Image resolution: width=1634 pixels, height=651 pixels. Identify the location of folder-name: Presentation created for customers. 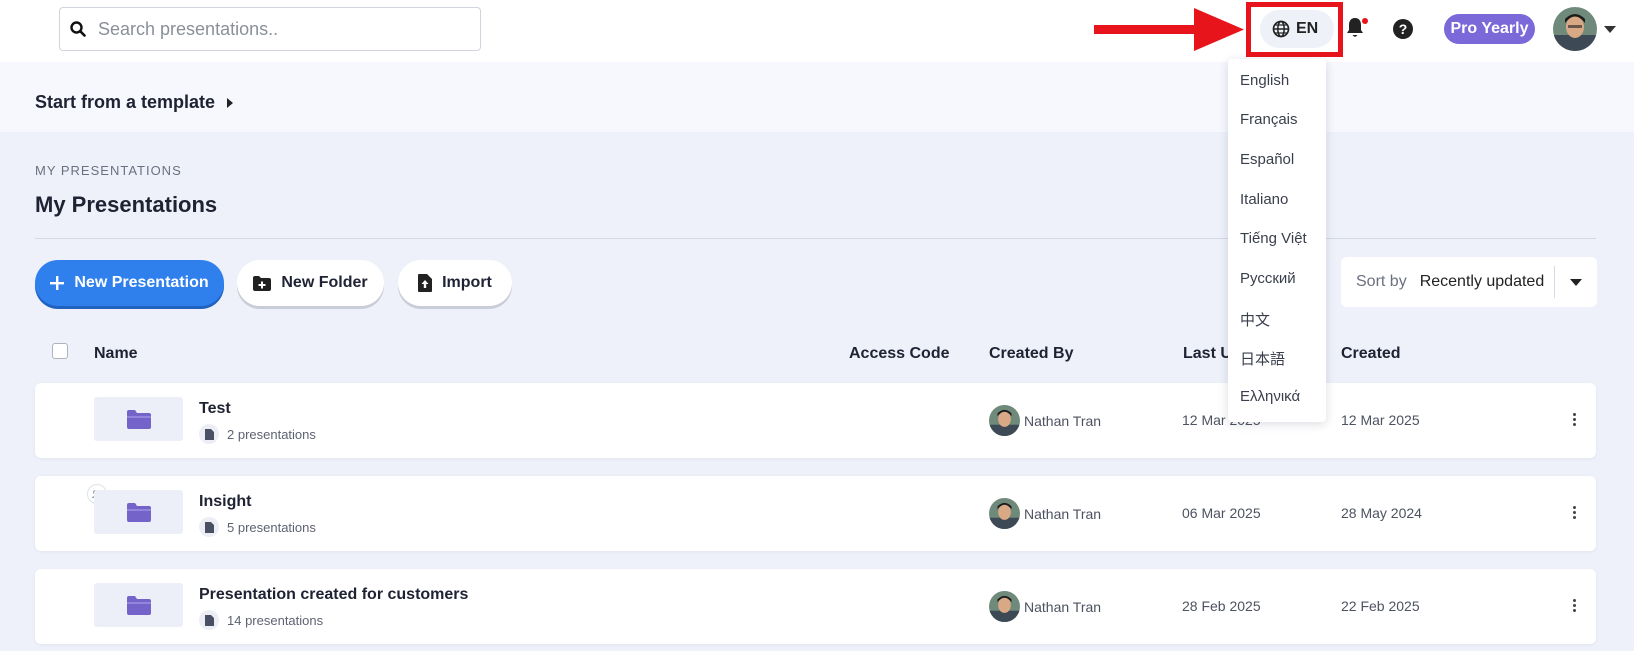
(333, 595).